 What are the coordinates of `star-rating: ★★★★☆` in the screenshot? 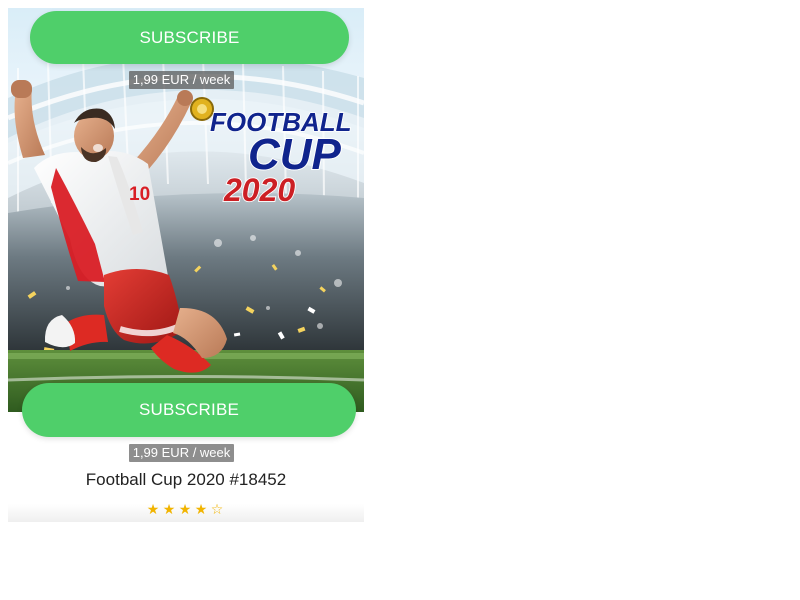 It's located at (186, 509).